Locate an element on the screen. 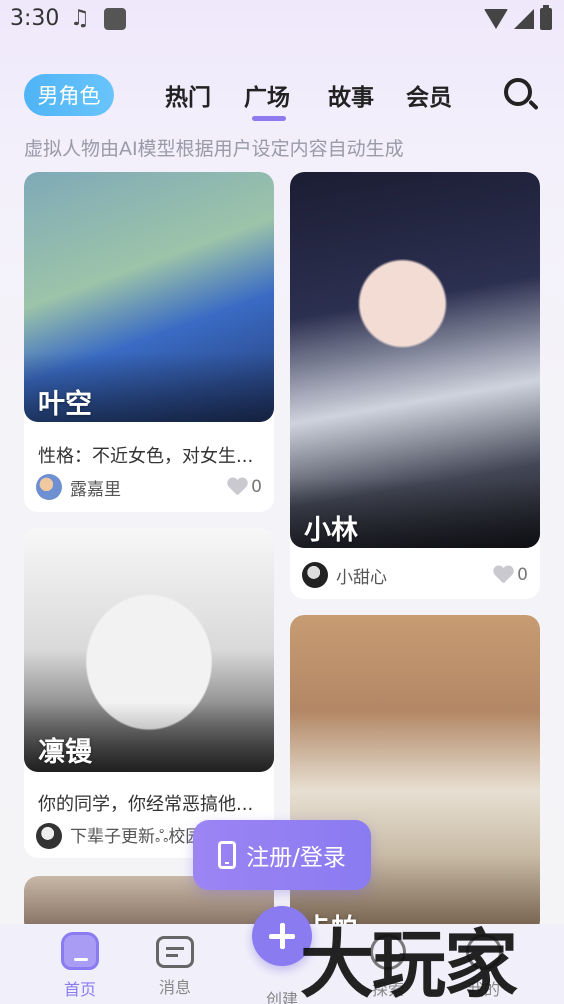 Image resolution: width=564 pixels, height=1004 pixels. search-icon is located at coordinates (521, 95).